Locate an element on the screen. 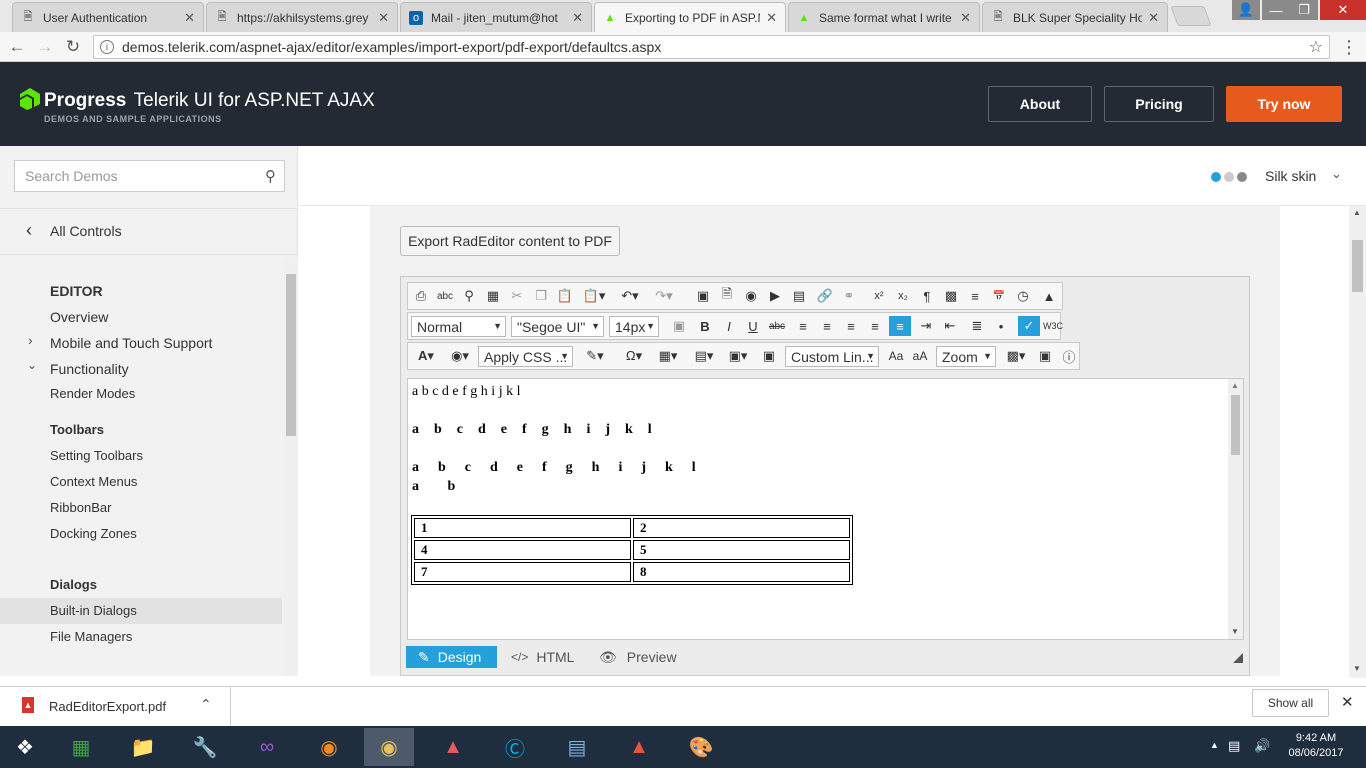 Image resolution: width=1366 pixels, height=768 pixels. network-icon: ▤ is located at coordinates (1234, 746).